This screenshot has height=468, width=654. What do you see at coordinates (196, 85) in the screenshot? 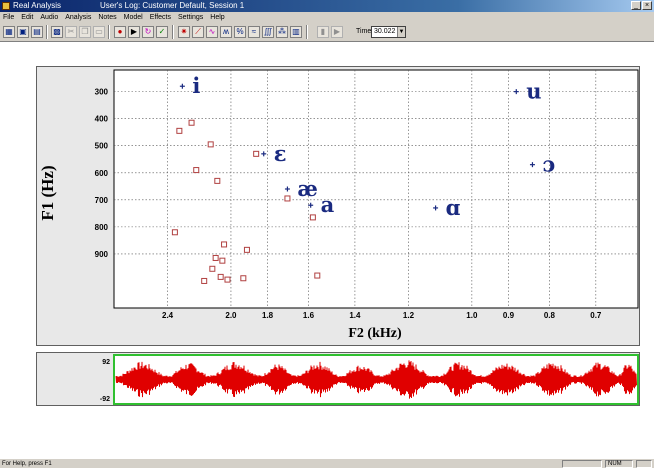
I see `vowel-symbol-label: i` at bounding box center [196, 85].